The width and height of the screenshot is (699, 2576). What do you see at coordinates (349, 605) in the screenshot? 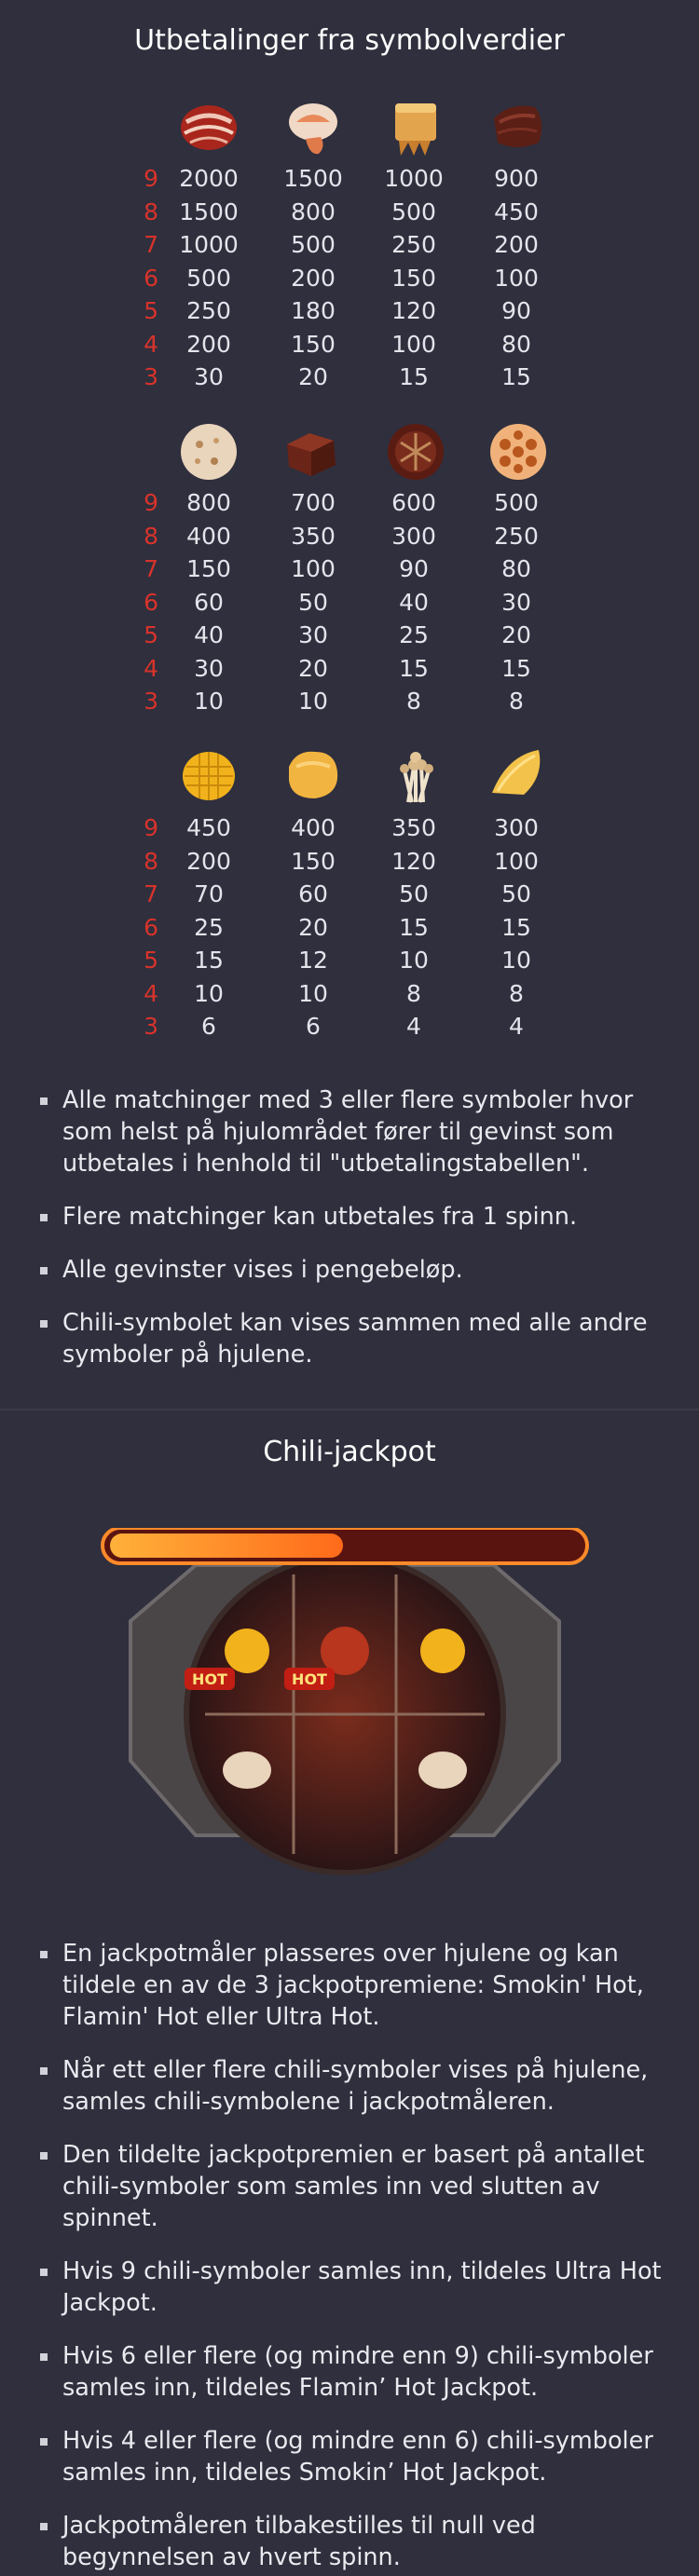
I see `table-row: 6 60 50 40 30` at bounding box center [349, 605].